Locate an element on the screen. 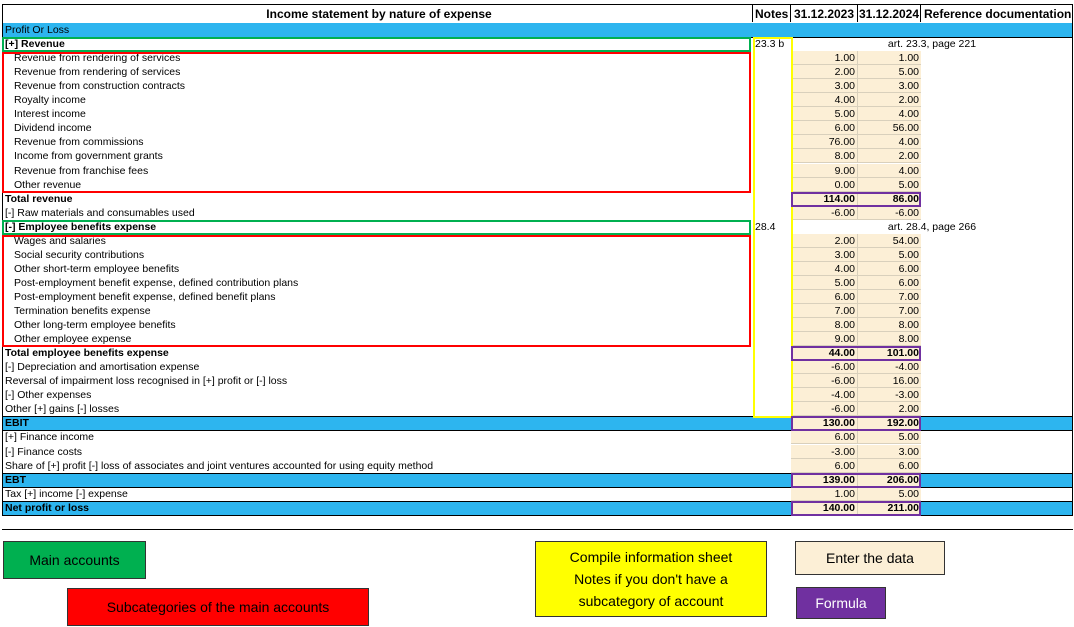 Image resolution: width=1074 pixels, height=627 pixels. value-2024-cell: 3.00 is located at coordinates (889, 86).